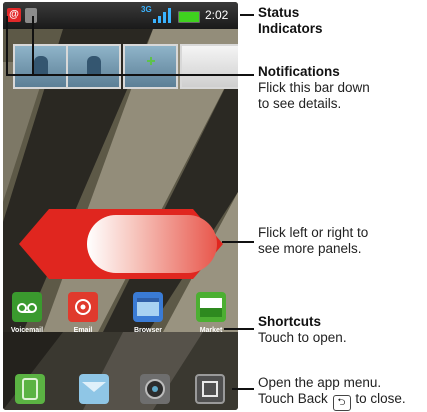 The image size is (427, 412). Describe the element at coordinates (300, 103) in the screenshot. I see `callout-text: to see details.` at that location.